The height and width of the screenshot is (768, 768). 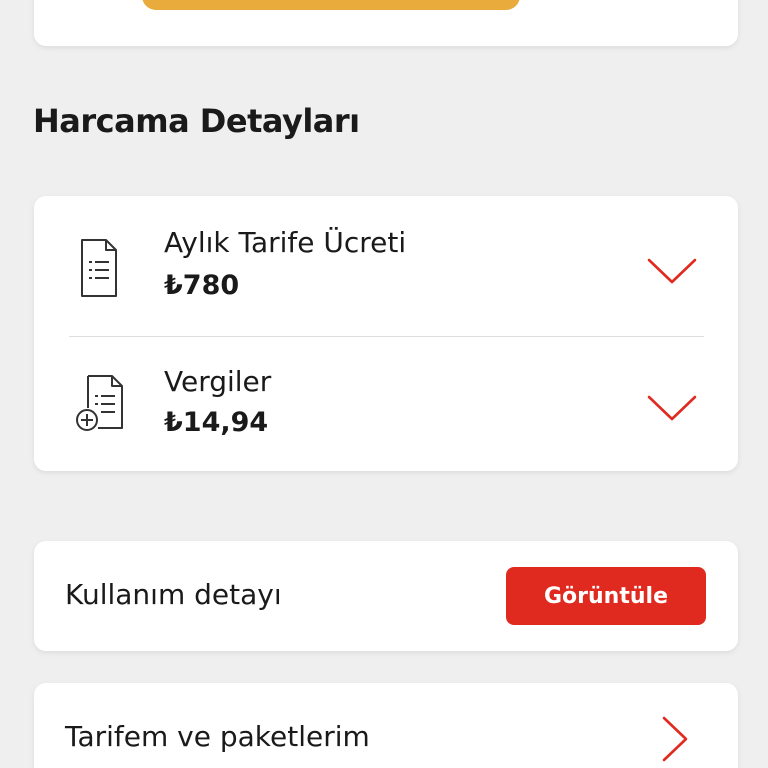 I want to click on detail-amount: ₺14,94, so click(x=216, y=422).